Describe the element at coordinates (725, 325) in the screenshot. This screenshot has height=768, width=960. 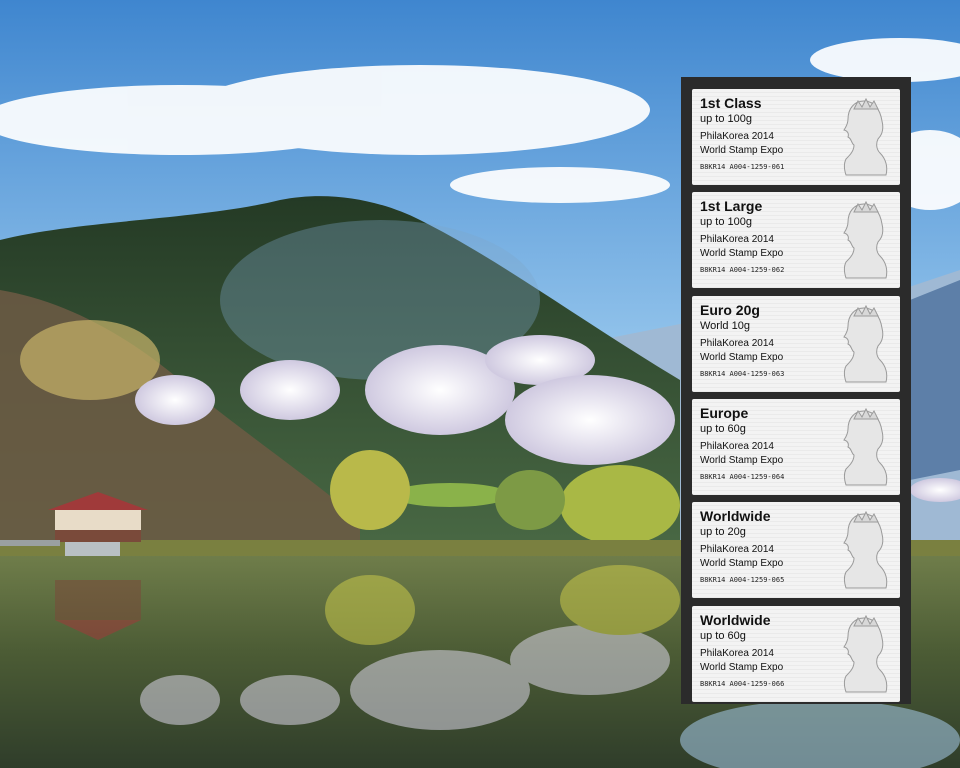
I see `stamp-weight: World 10g` at that location.